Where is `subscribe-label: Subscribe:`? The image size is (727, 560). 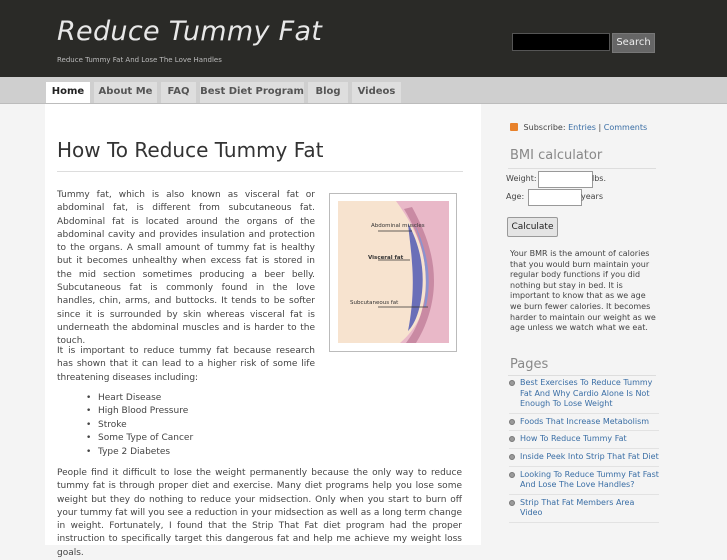 subscribe-label: Subscribe: is located at coordinates (544, 127).